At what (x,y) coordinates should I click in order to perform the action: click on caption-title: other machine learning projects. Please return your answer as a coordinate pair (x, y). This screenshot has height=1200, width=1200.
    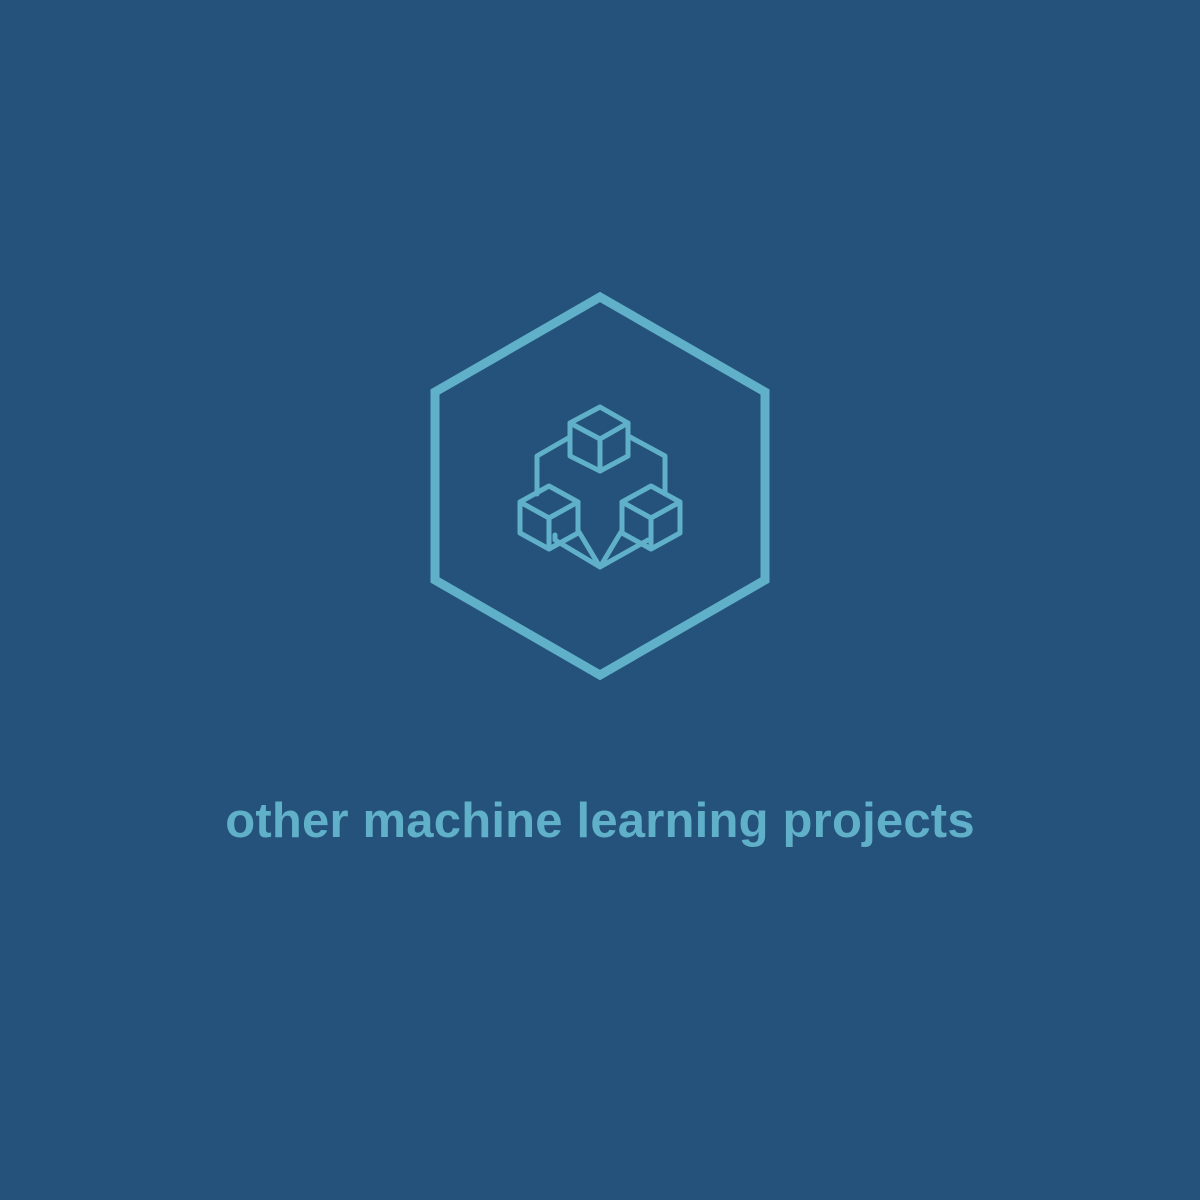
    Looking at the image, I should click on (600, 821).